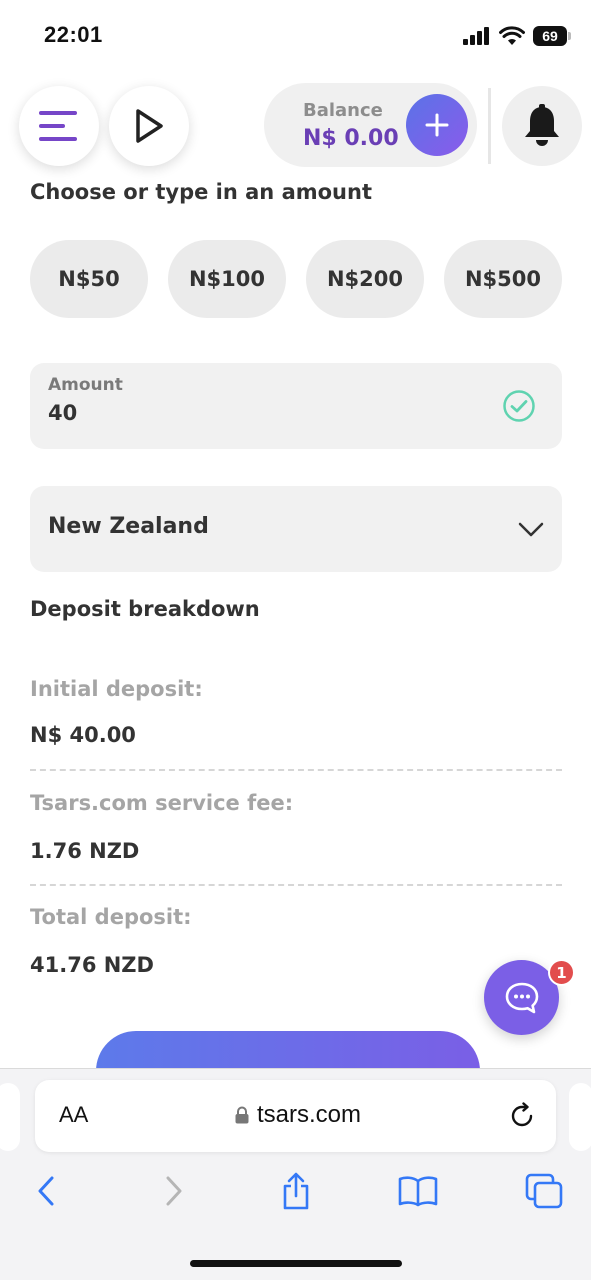 The height and width of the screenshot is (1280, 591). I want to click on play-button, so click(149, 126).